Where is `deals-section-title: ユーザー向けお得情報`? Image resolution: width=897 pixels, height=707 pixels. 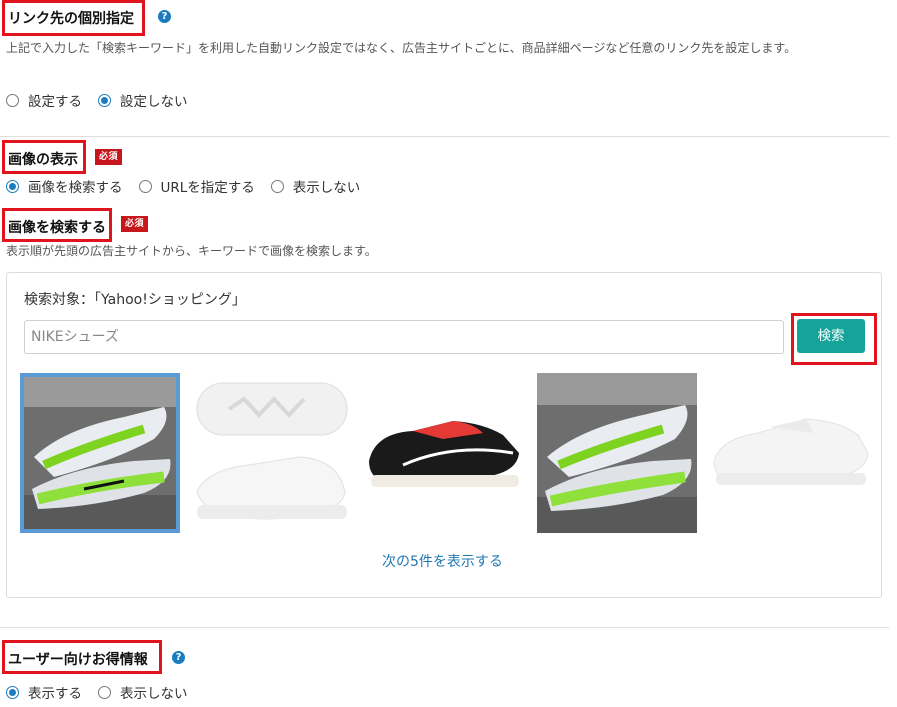
deals-section-title: ユーザー向けお得情報 is located at coordinates (78, 660).